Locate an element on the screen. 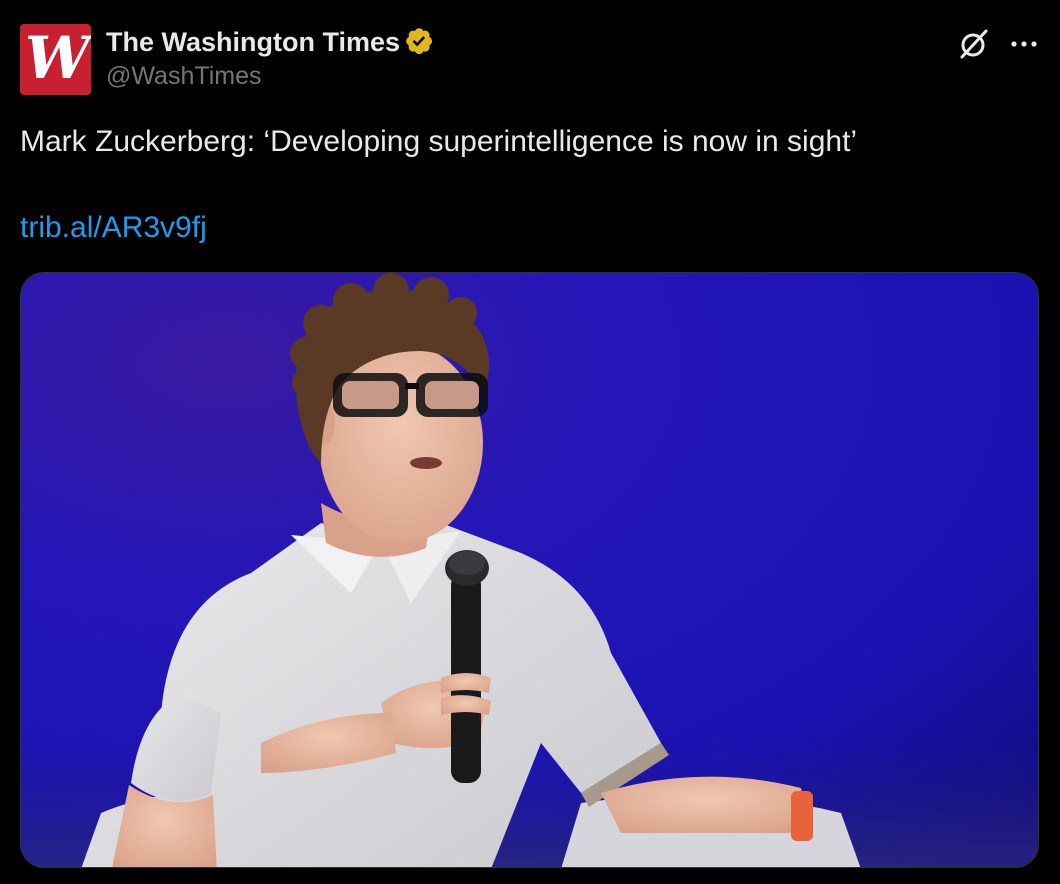 This screenshot has height=884, width=1060. verified-badge-icon is located at coordinates (420, 42).